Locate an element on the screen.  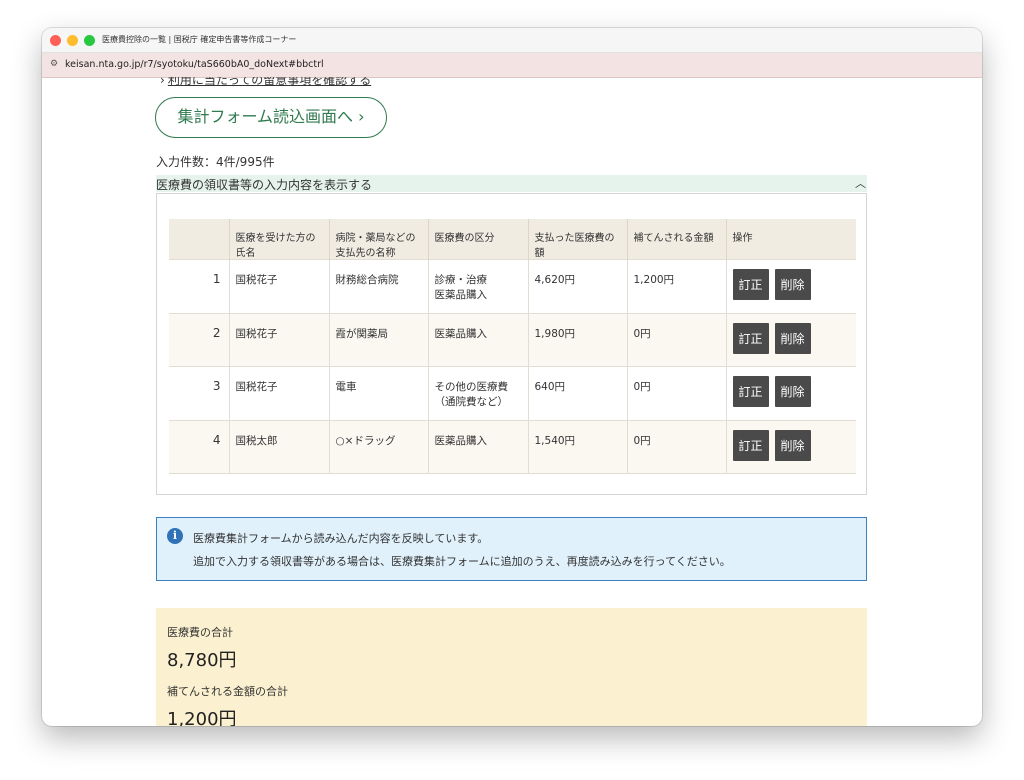
row-number: 2 is located at coordinates (199, 339).